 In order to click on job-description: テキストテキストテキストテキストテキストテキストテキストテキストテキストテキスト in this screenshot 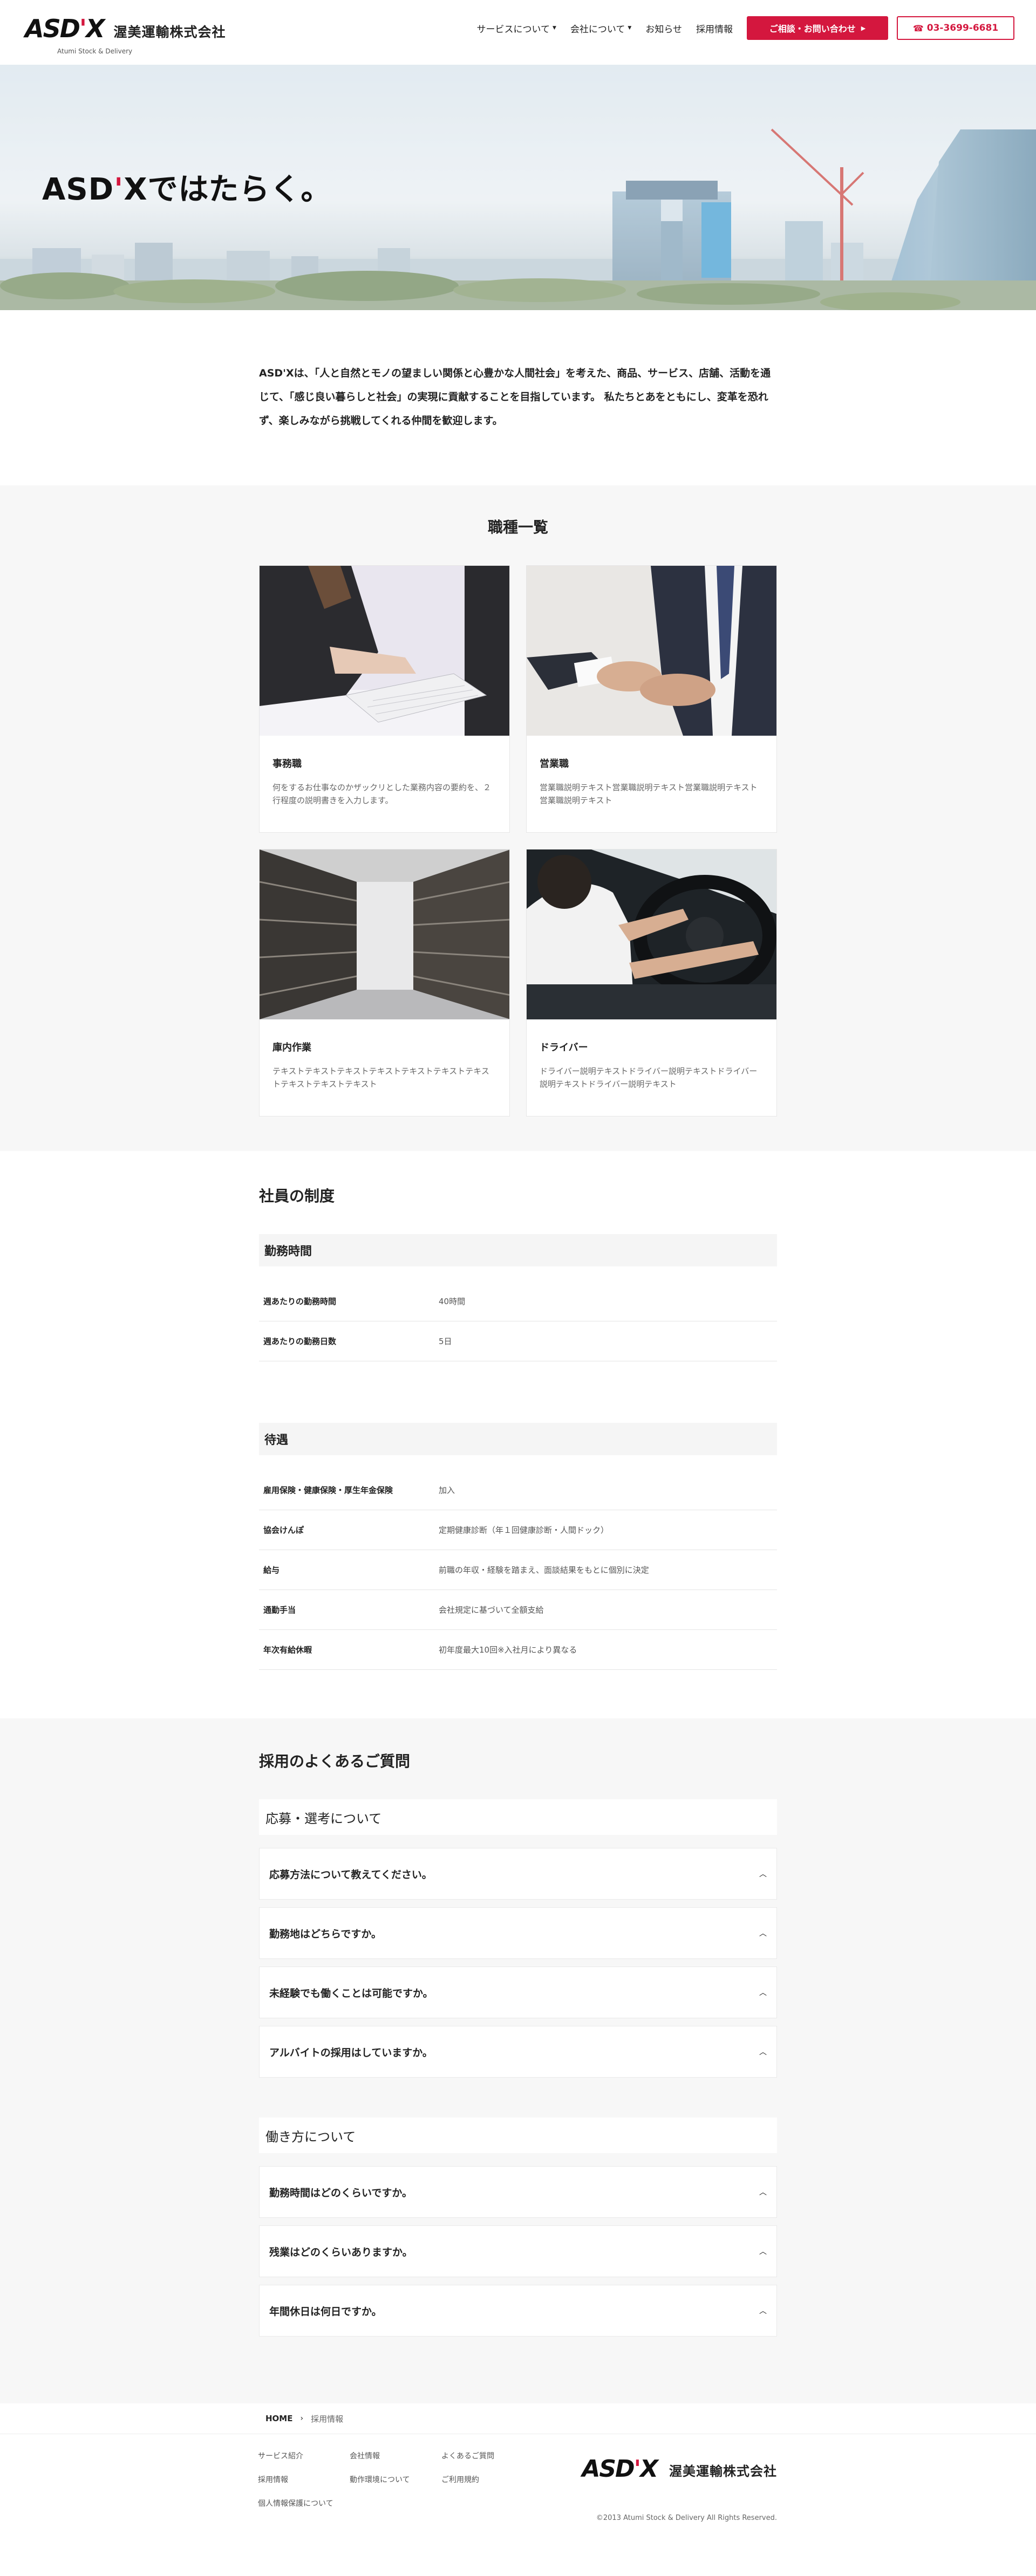, I will do `click(380, 1077)`.